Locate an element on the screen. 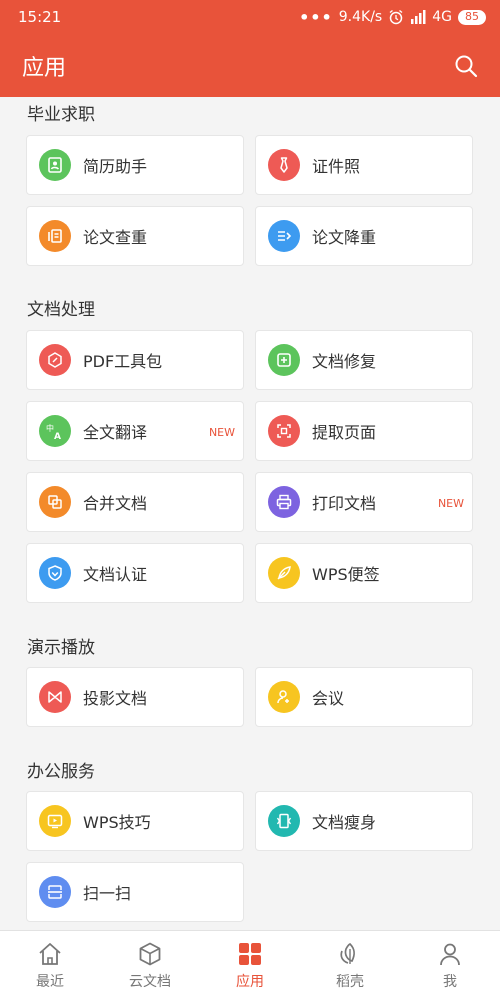 The width and height of the screenshot is (500, 1000). merge-icon is located at coordinates (55, 502).